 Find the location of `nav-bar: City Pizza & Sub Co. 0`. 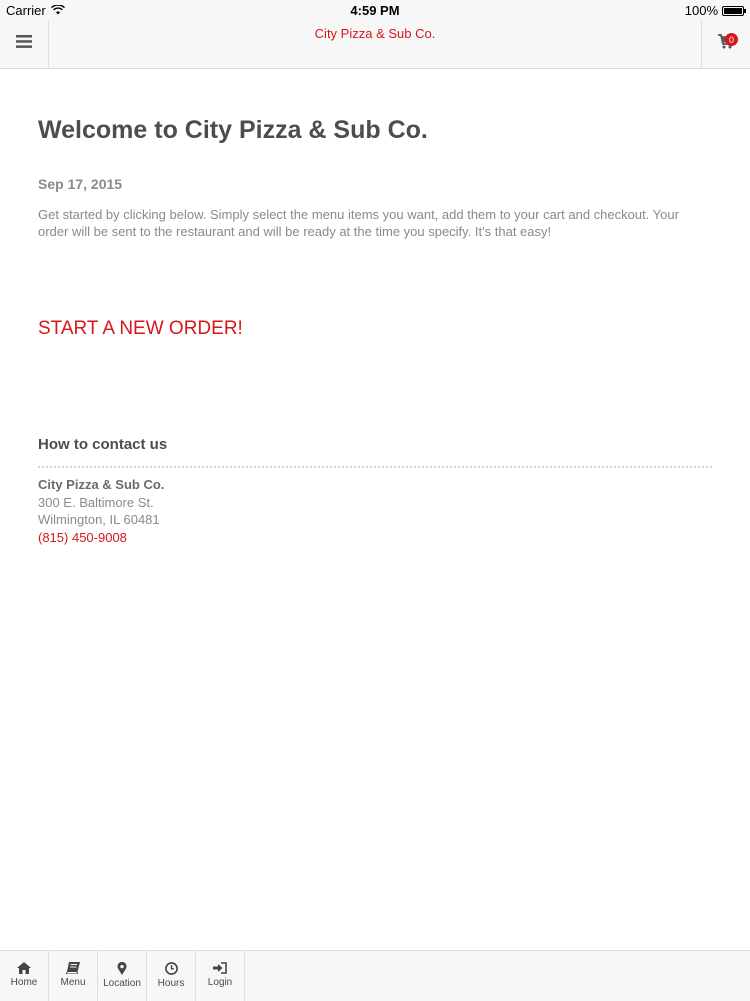

nav-bar: City Pizza & Sub Co. 0 is located at coordinates (375, 44).